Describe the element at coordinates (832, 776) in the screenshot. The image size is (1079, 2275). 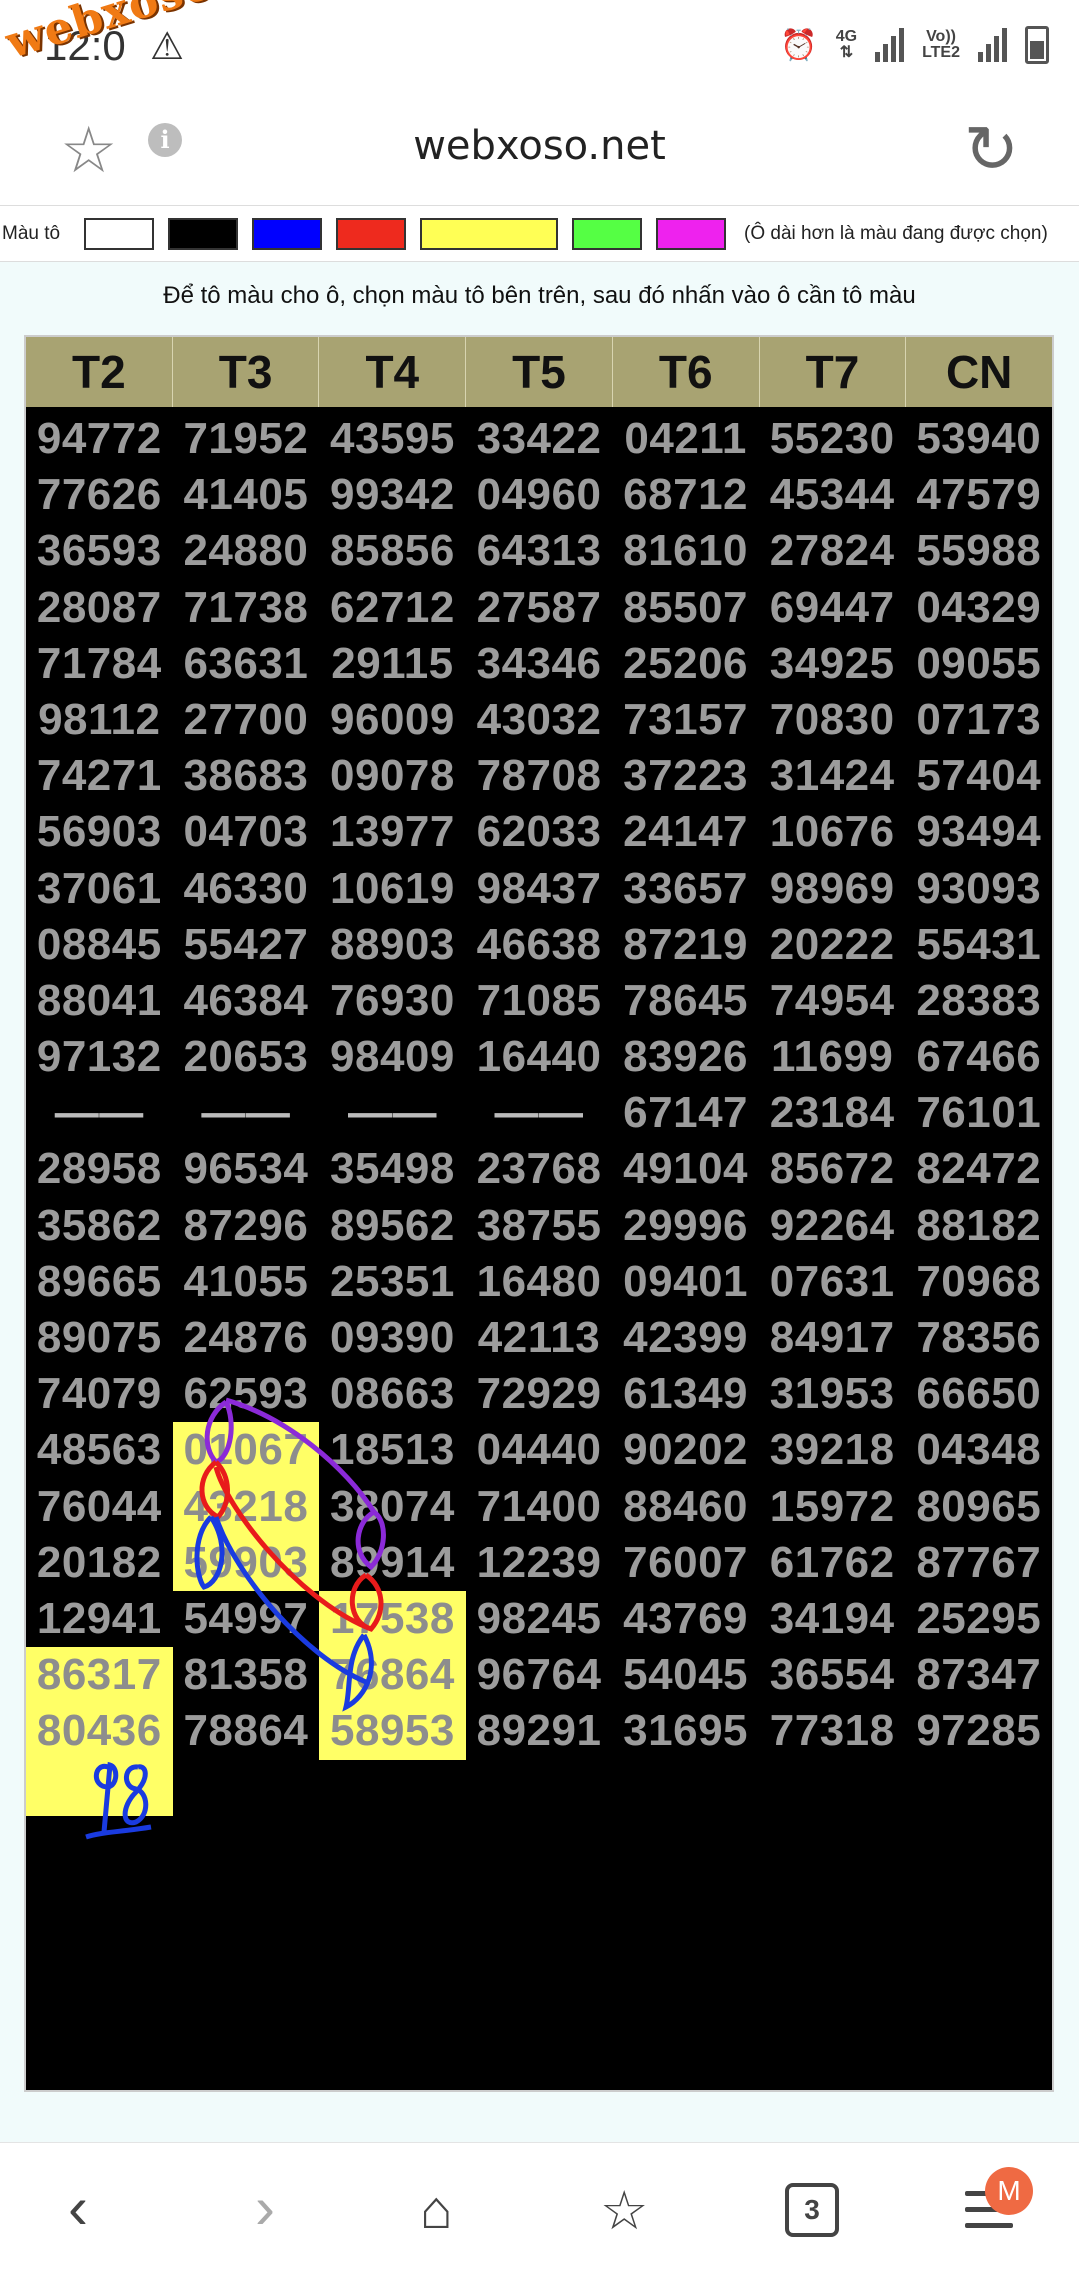
I see `table-cell: 31424` at that location.